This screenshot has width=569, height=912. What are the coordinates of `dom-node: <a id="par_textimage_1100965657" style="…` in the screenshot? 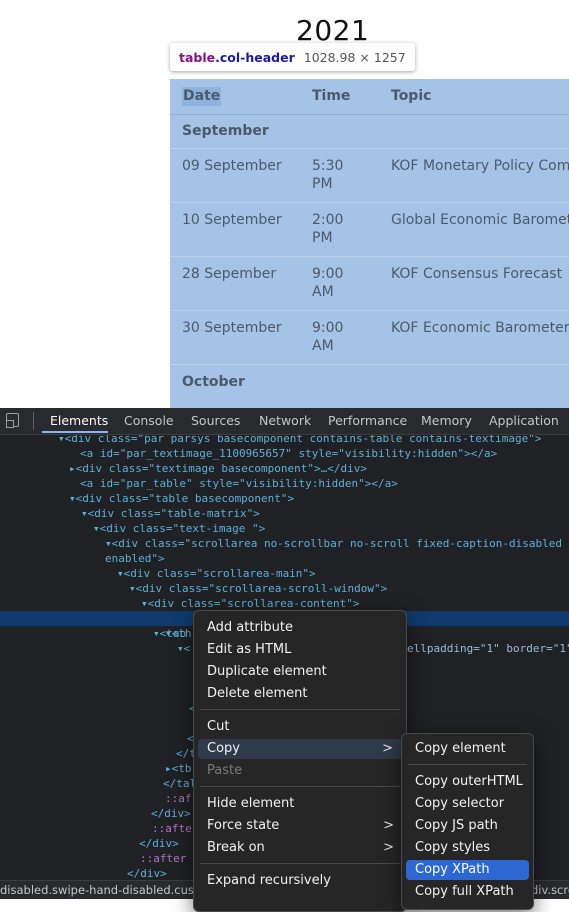 It's located at (284, 453).